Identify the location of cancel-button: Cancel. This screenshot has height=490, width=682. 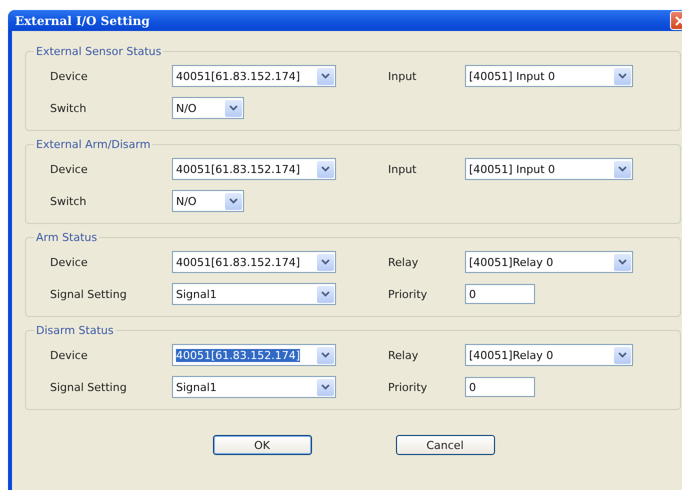
(445, 445).